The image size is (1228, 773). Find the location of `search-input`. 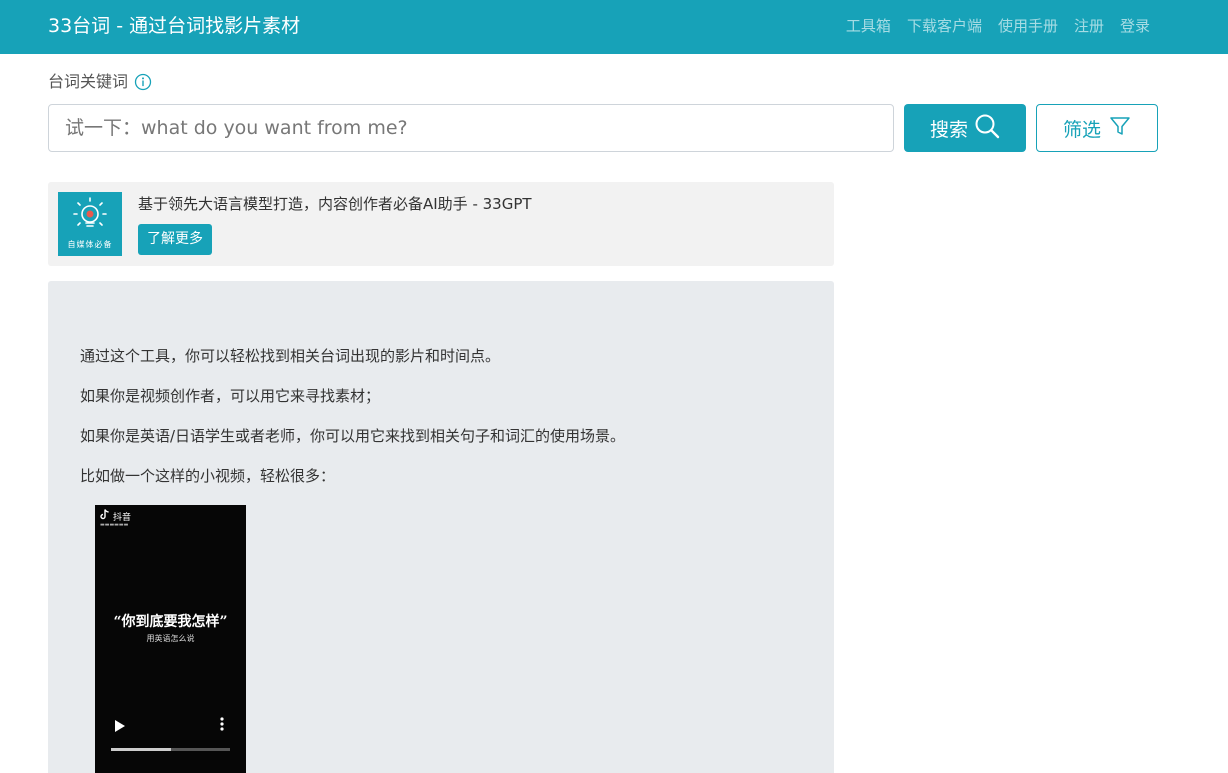

search-input is located at coordinates (471, 128).